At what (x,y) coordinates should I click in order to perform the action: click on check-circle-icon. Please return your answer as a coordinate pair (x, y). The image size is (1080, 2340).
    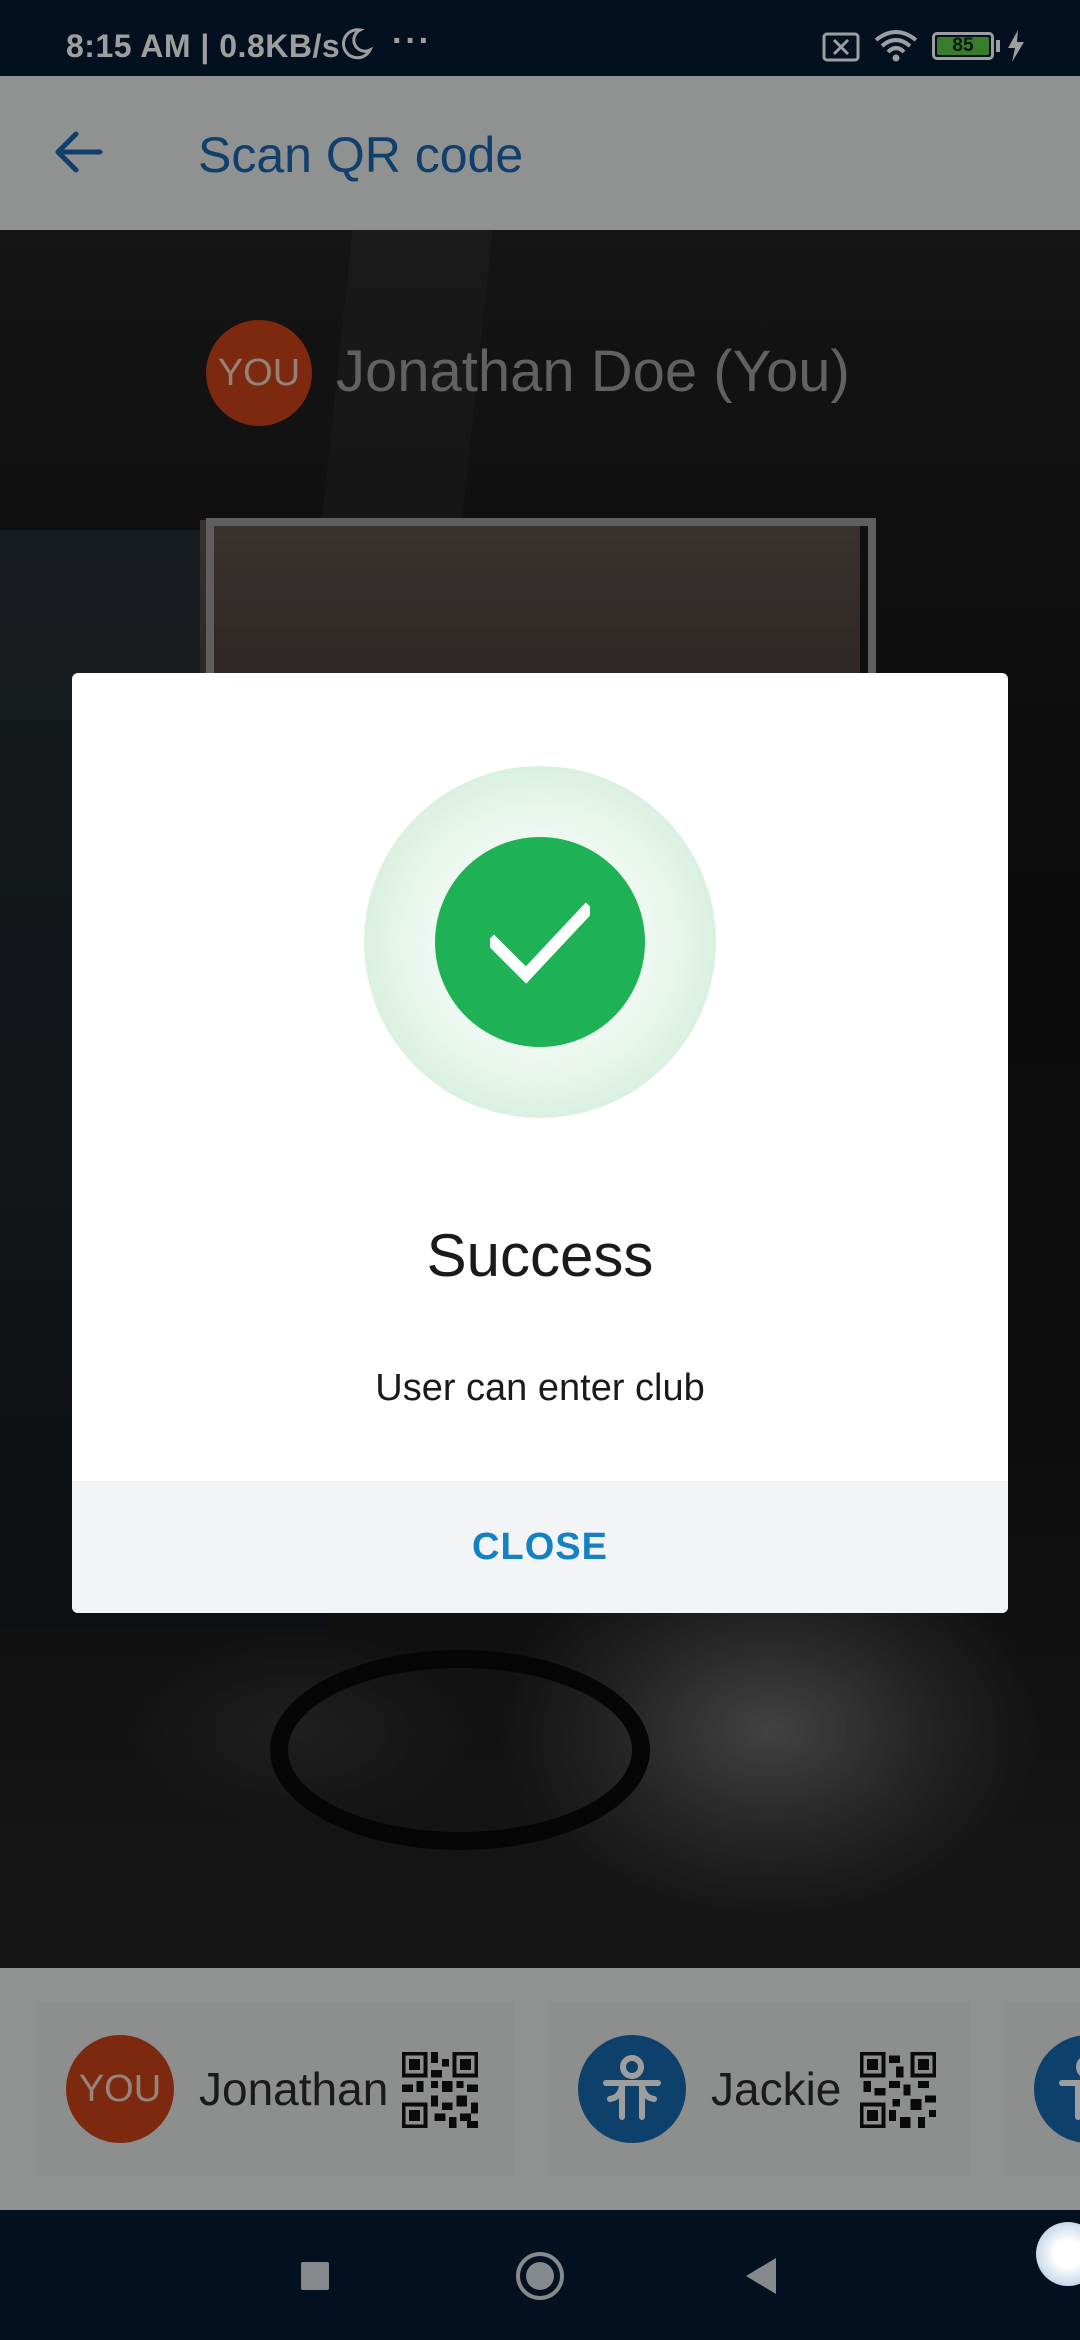
    Looking at the image, I should click on (540, 942).